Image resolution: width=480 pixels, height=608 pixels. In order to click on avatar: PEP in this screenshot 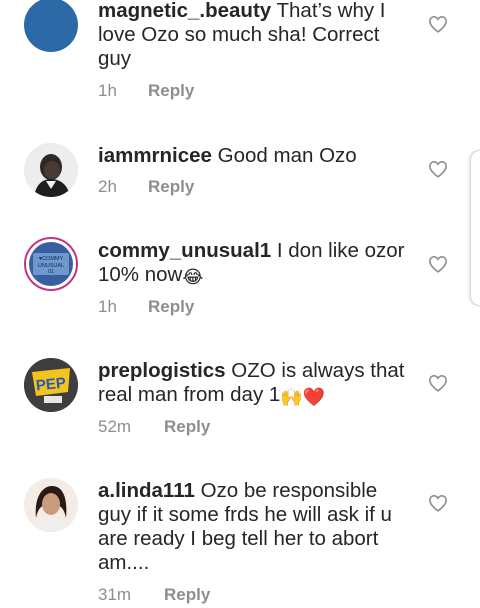, I will do `click(51, 385)`.